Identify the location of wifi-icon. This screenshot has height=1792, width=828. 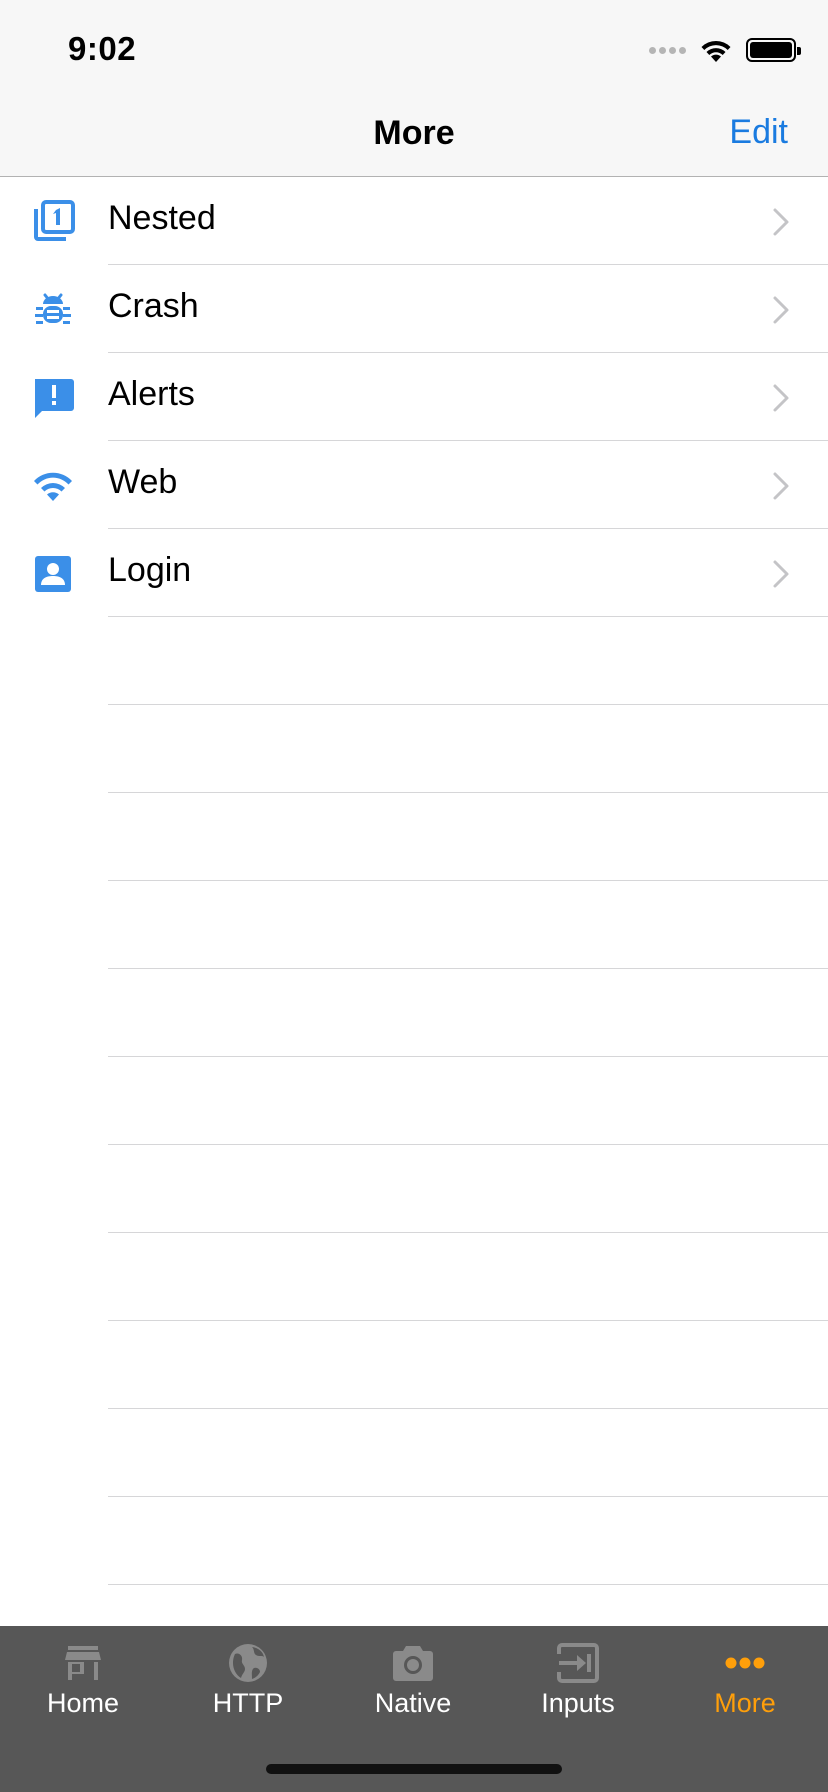
(53, 486).